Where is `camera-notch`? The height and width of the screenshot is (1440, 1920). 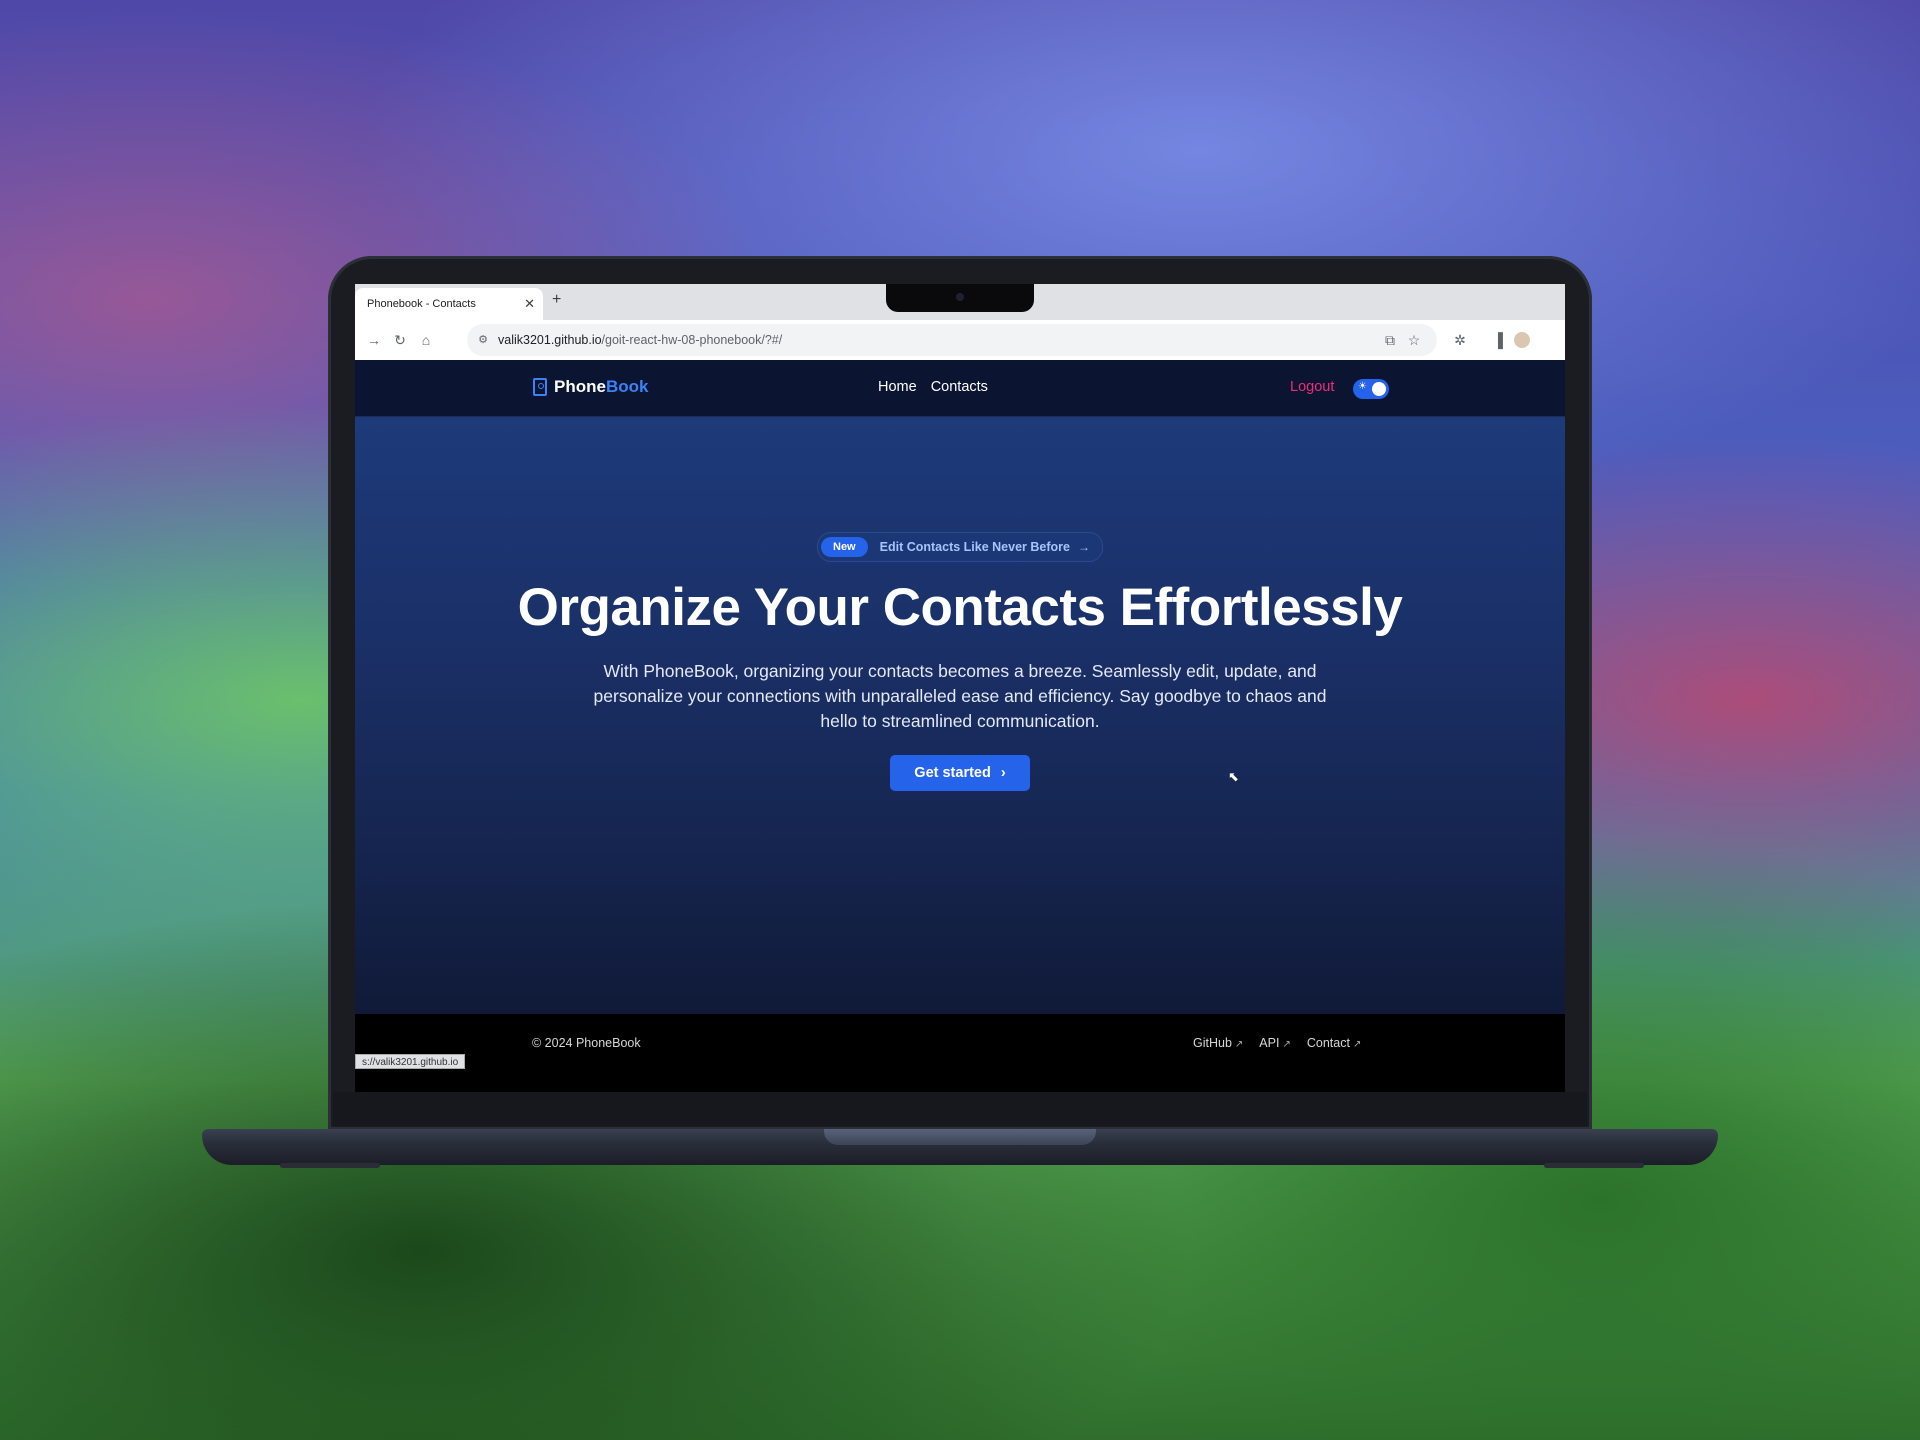
camera-notch is located at coordinates (960, 298).